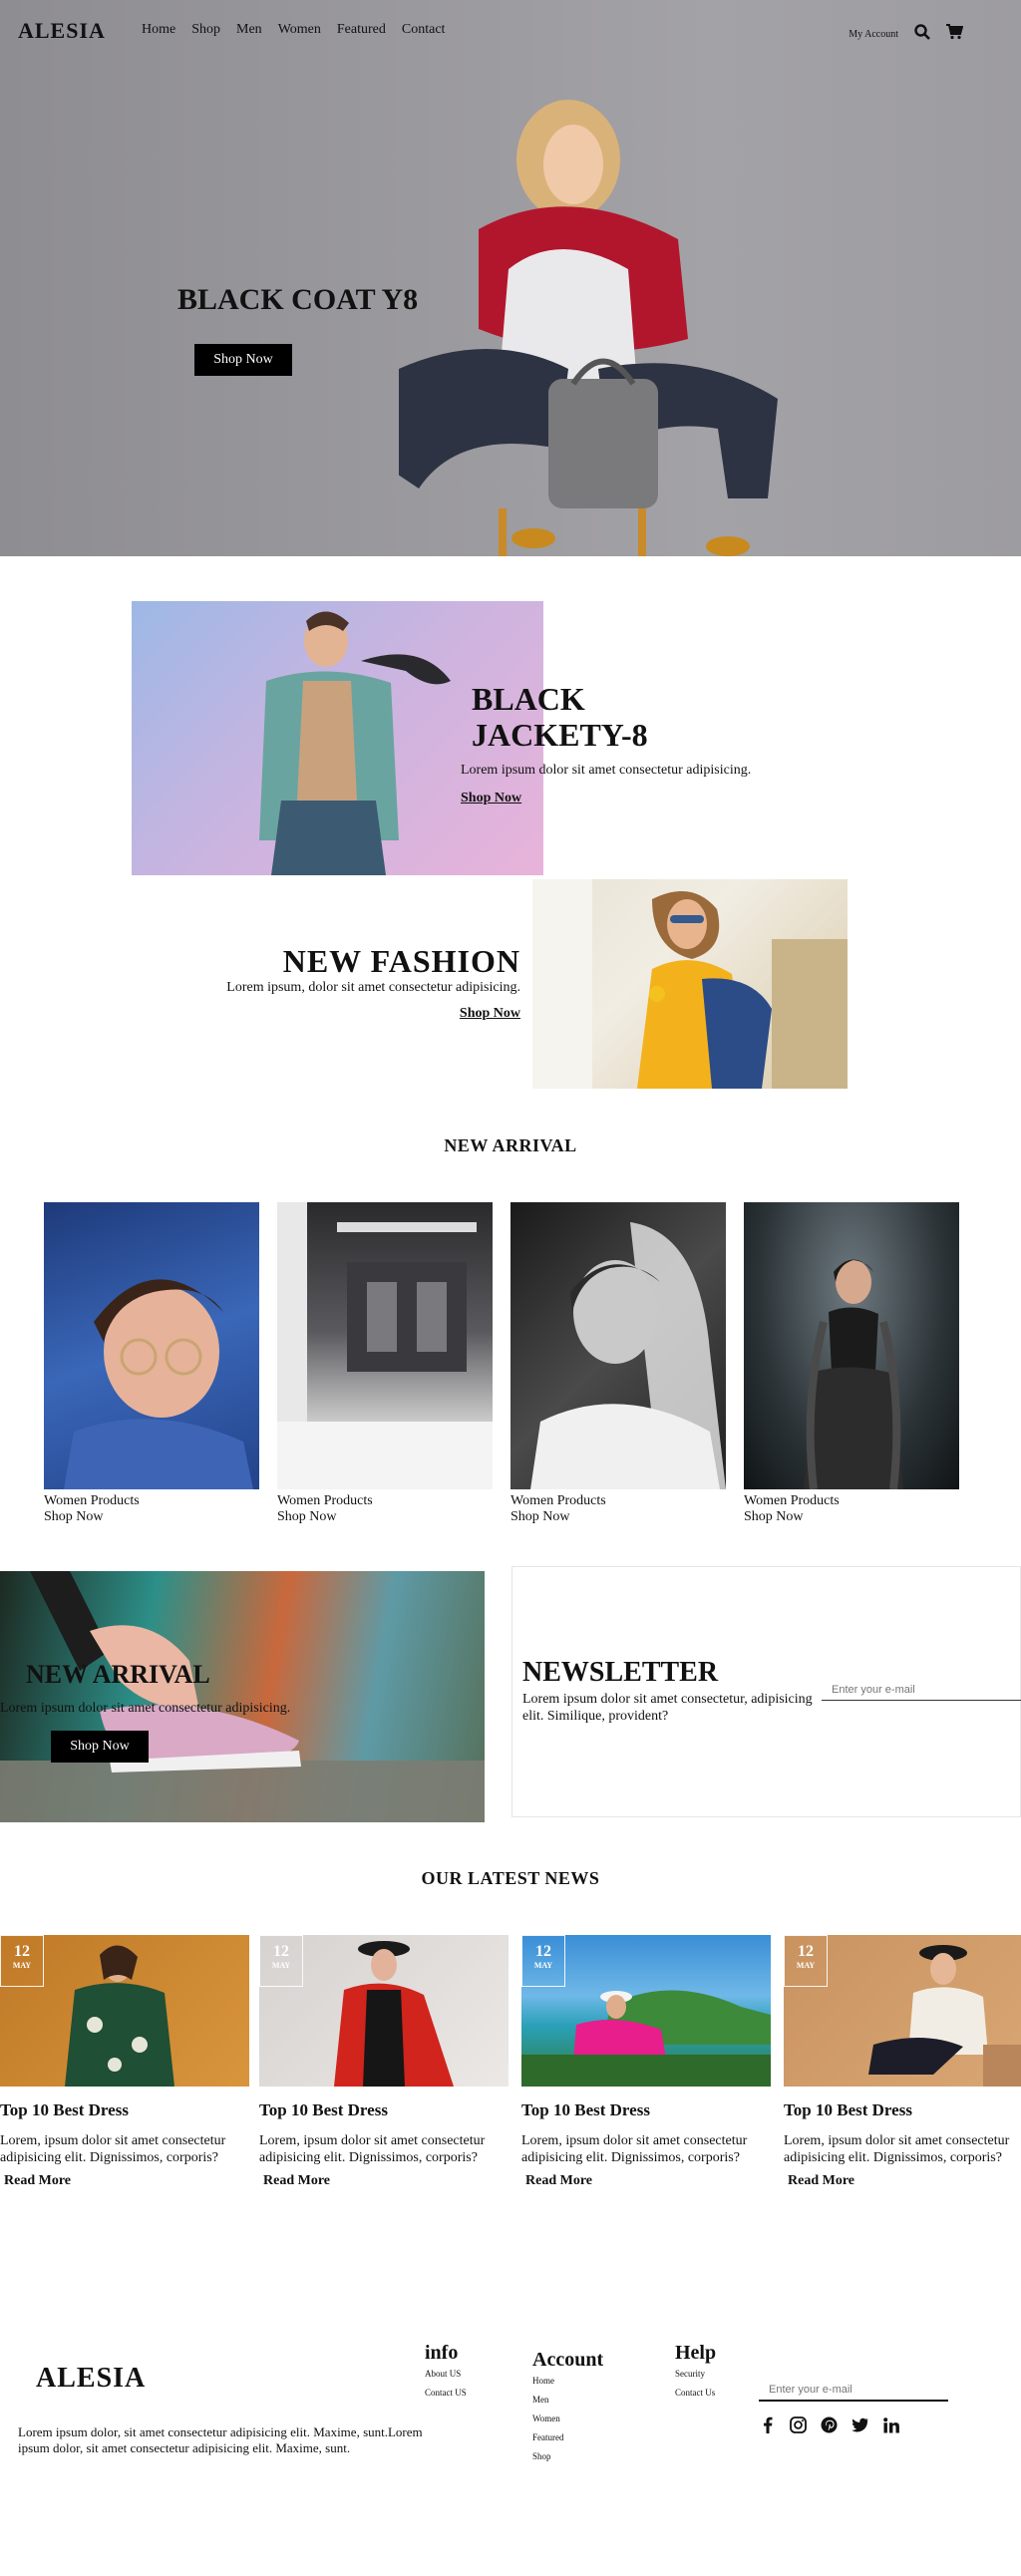  I want to click on banner-shop-now-button: Shop Now, so click(100, 1747).